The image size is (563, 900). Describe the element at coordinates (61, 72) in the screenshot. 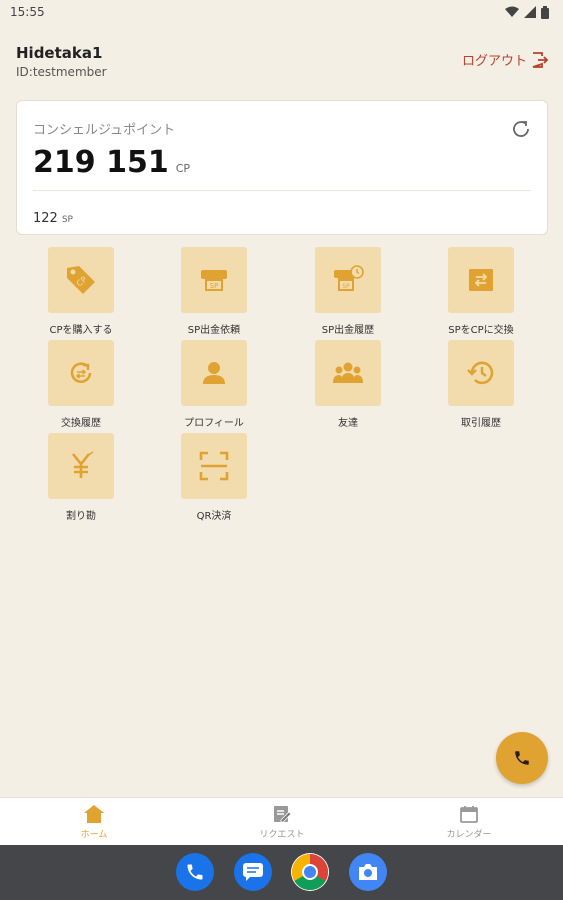

I see `user-id: ID:testmember` at that location.